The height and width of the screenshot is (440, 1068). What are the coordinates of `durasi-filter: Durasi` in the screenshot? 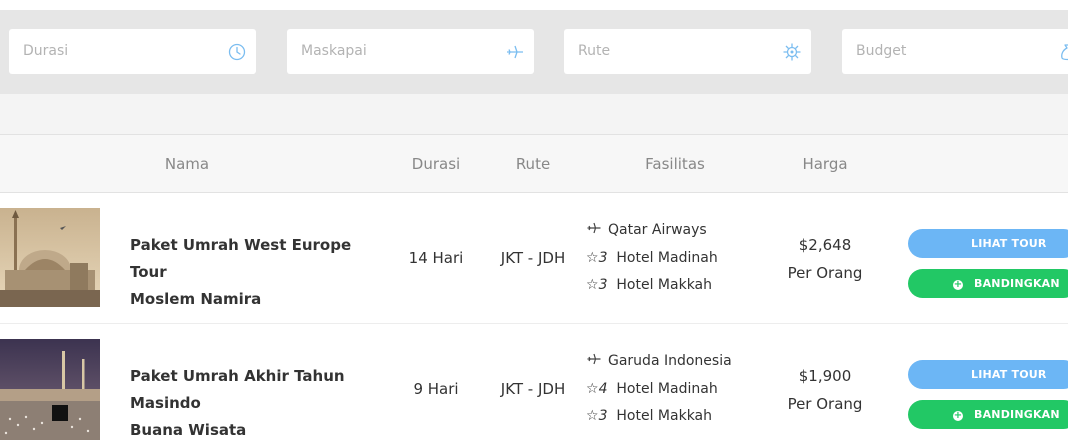 It's located at (132, 51).